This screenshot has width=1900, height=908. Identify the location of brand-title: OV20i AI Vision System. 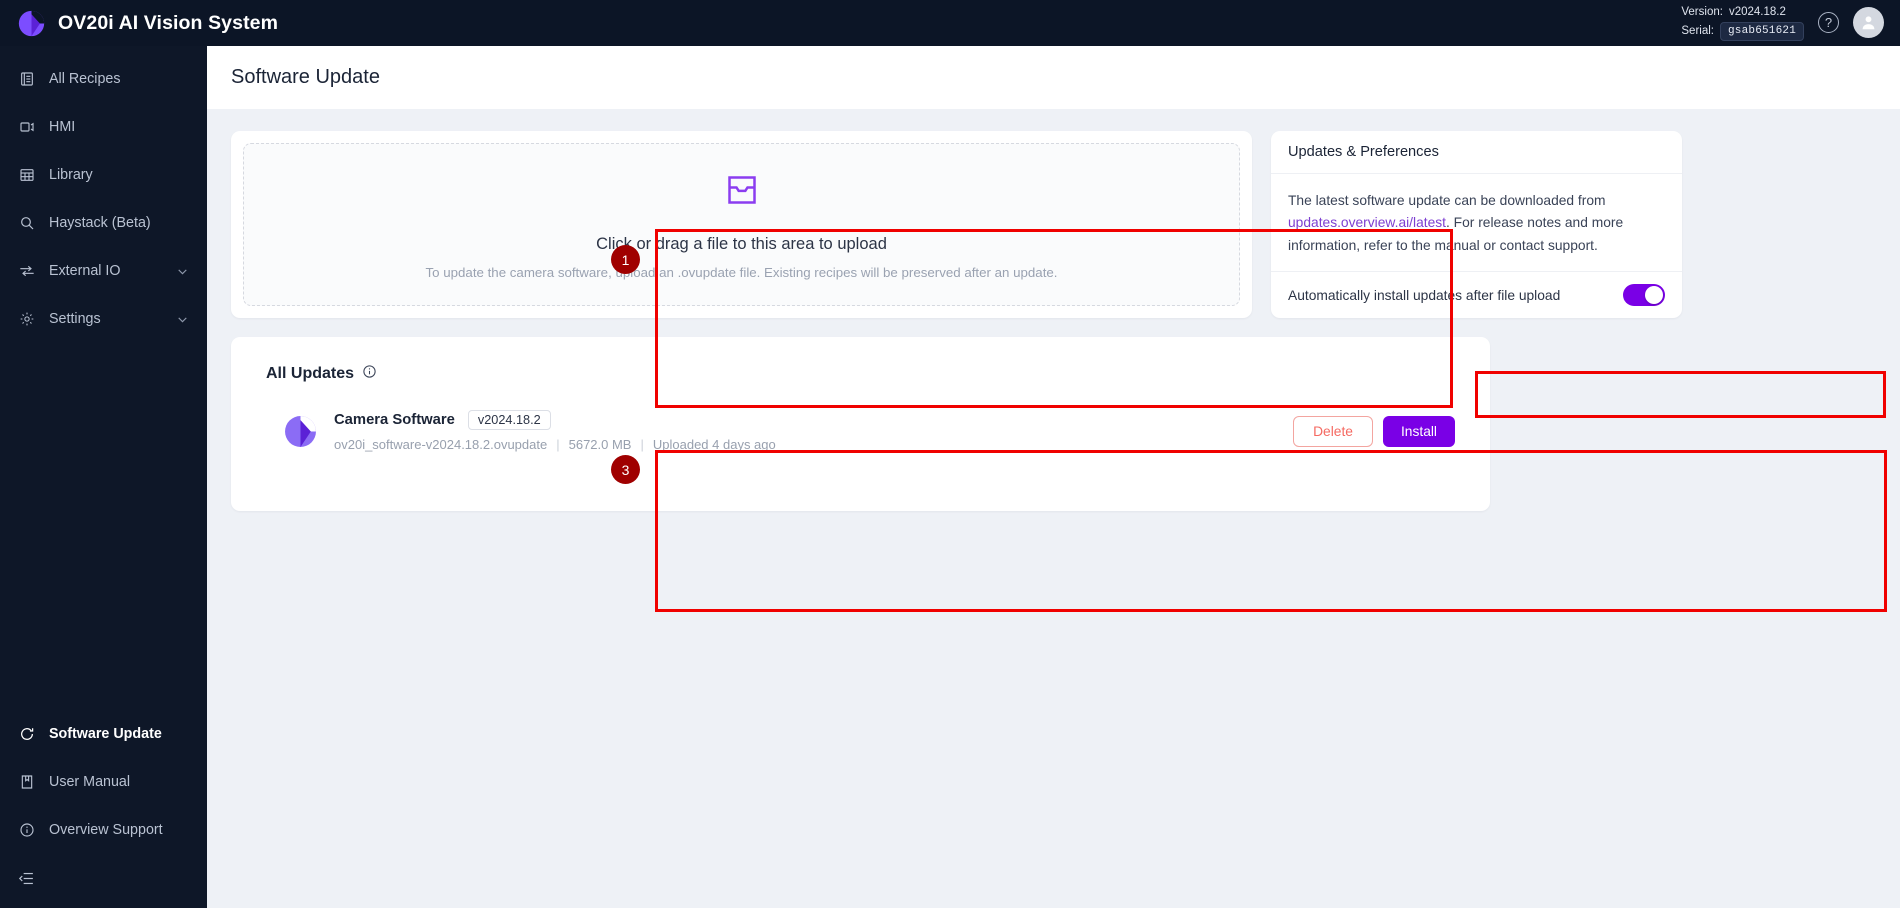
(168, 22).